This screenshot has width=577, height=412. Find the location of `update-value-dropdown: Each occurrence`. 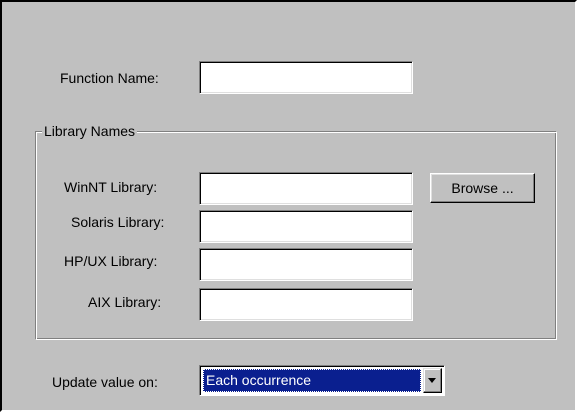

update-value-dropdown: Each occurrence is located at coordinates (322, 380).